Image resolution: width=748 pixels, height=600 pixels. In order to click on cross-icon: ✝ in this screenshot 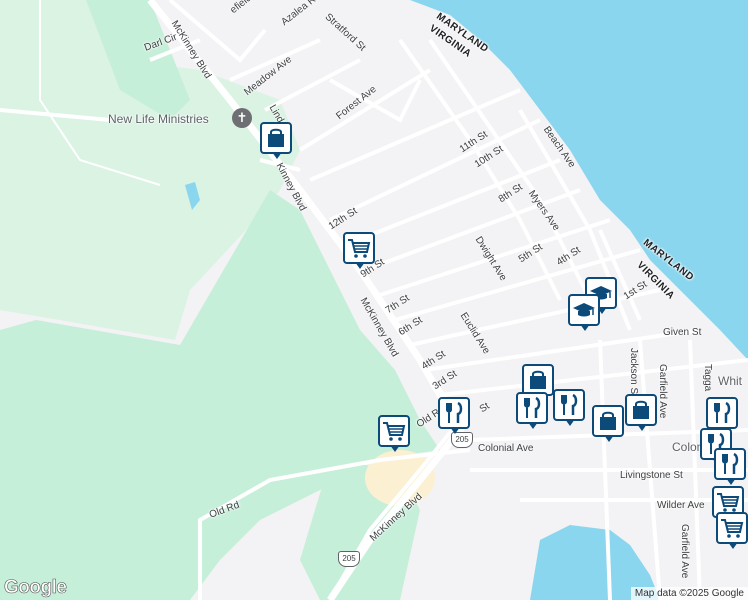, I will do `click(242, 118)`.